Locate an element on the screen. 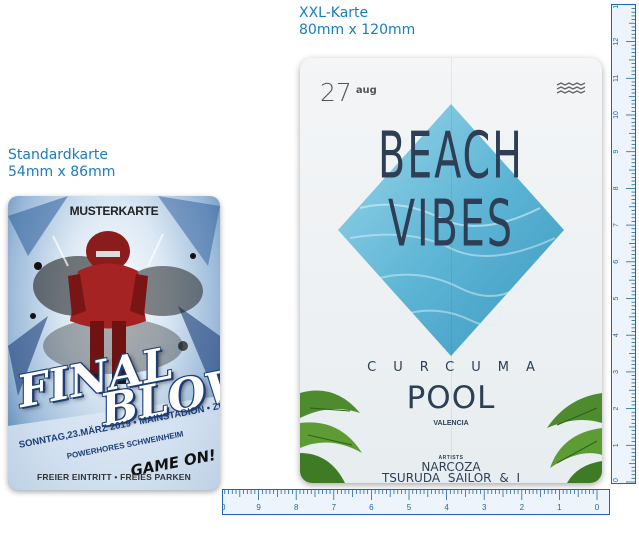  xxl-card-label: XXL-Karte 80mm x 120mm is located at coordinates (357, 22).